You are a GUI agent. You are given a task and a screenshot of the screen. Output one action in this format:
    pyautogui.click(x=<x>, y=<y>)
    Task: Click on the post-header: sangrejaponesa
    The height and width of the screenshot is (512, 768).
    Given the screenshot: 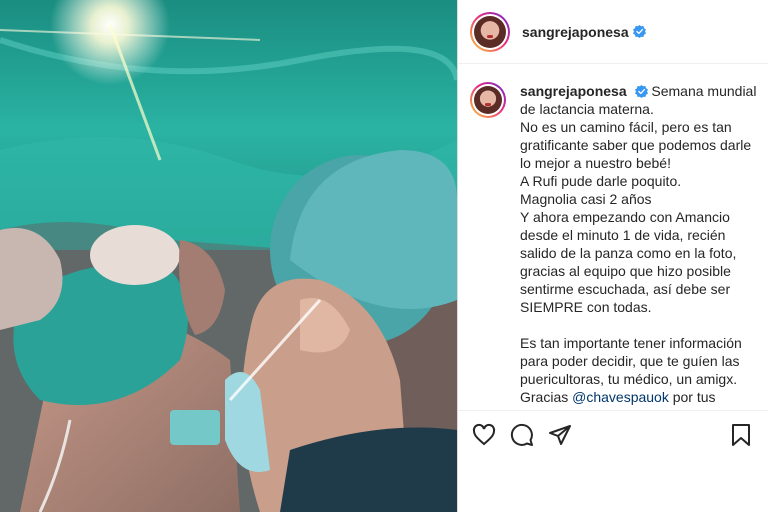 What is the action you would take?
    pyautogui.click(x=613, y=32)
    